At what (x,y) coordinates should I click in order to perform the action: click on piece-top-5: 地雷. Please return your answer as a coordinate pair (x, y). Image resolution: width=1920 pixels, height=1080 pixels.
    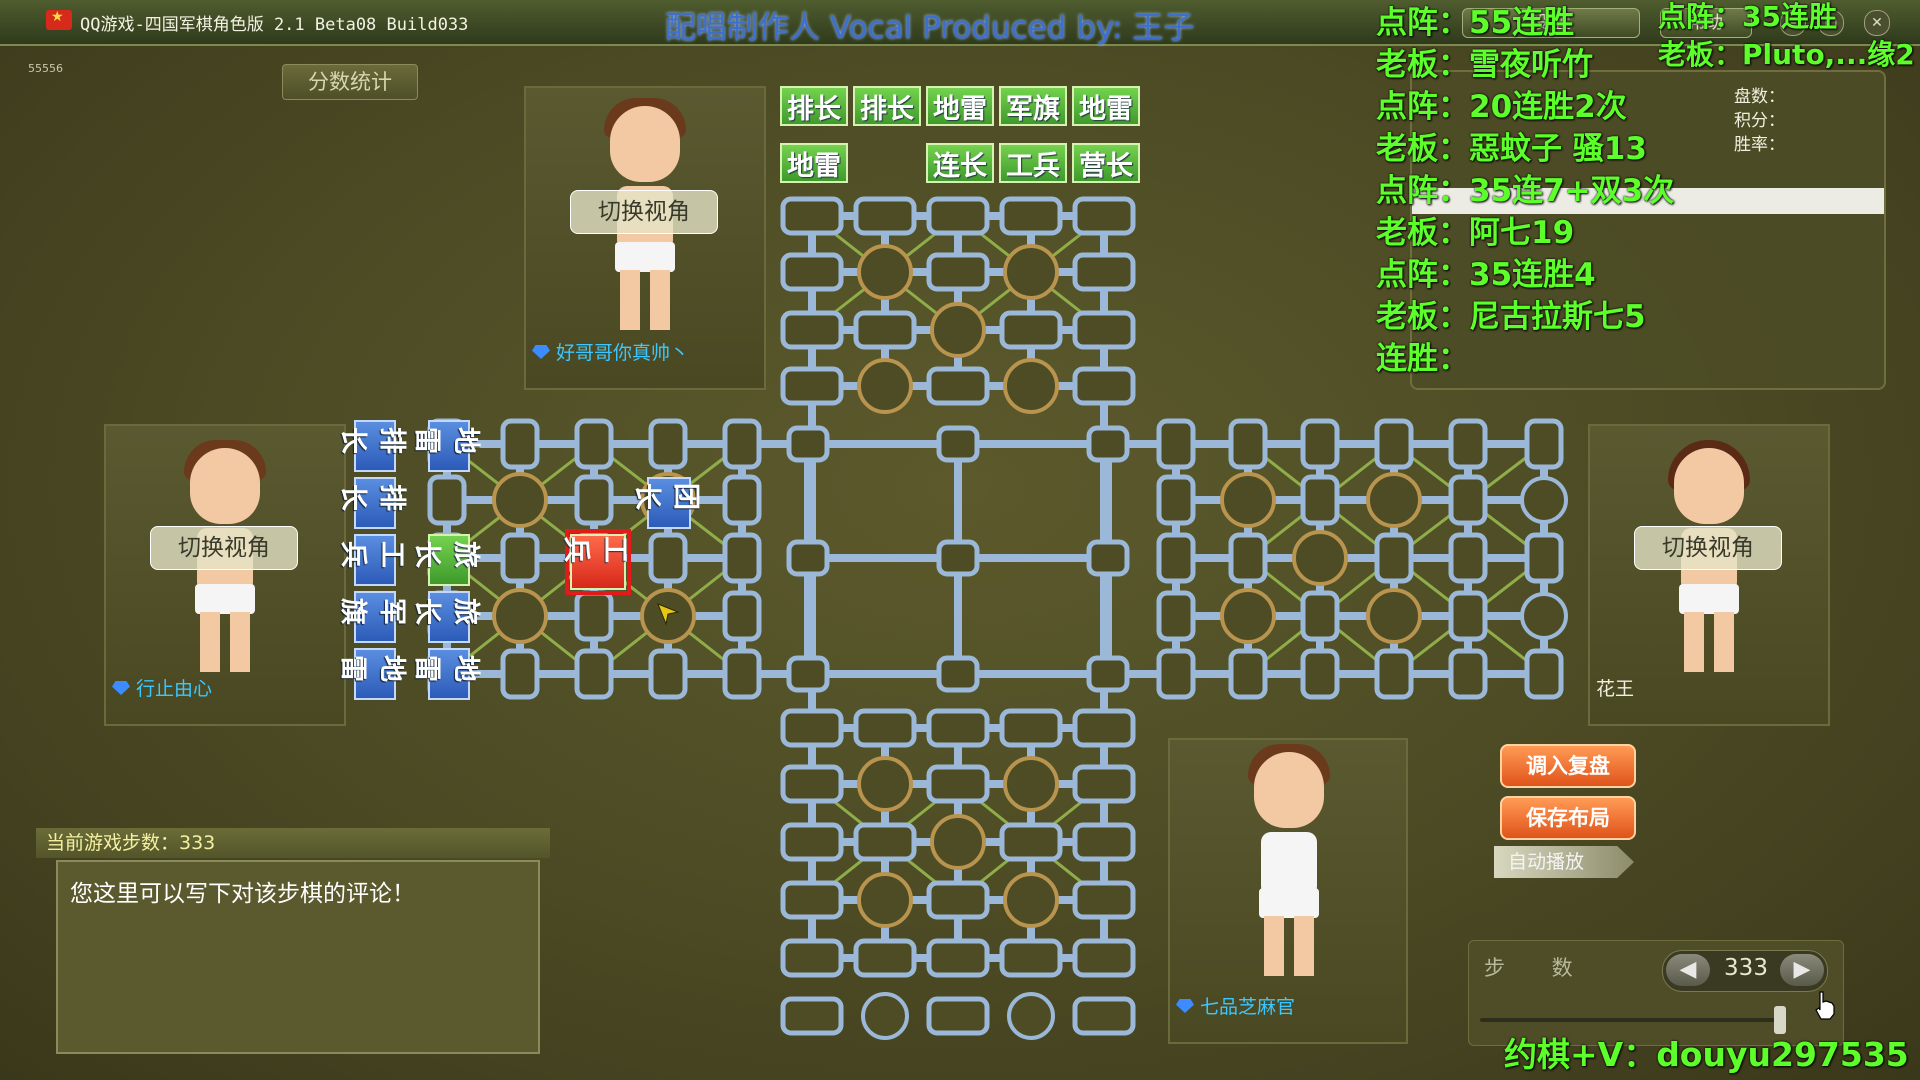
    Looking at the image, I should click on (1106, 106).